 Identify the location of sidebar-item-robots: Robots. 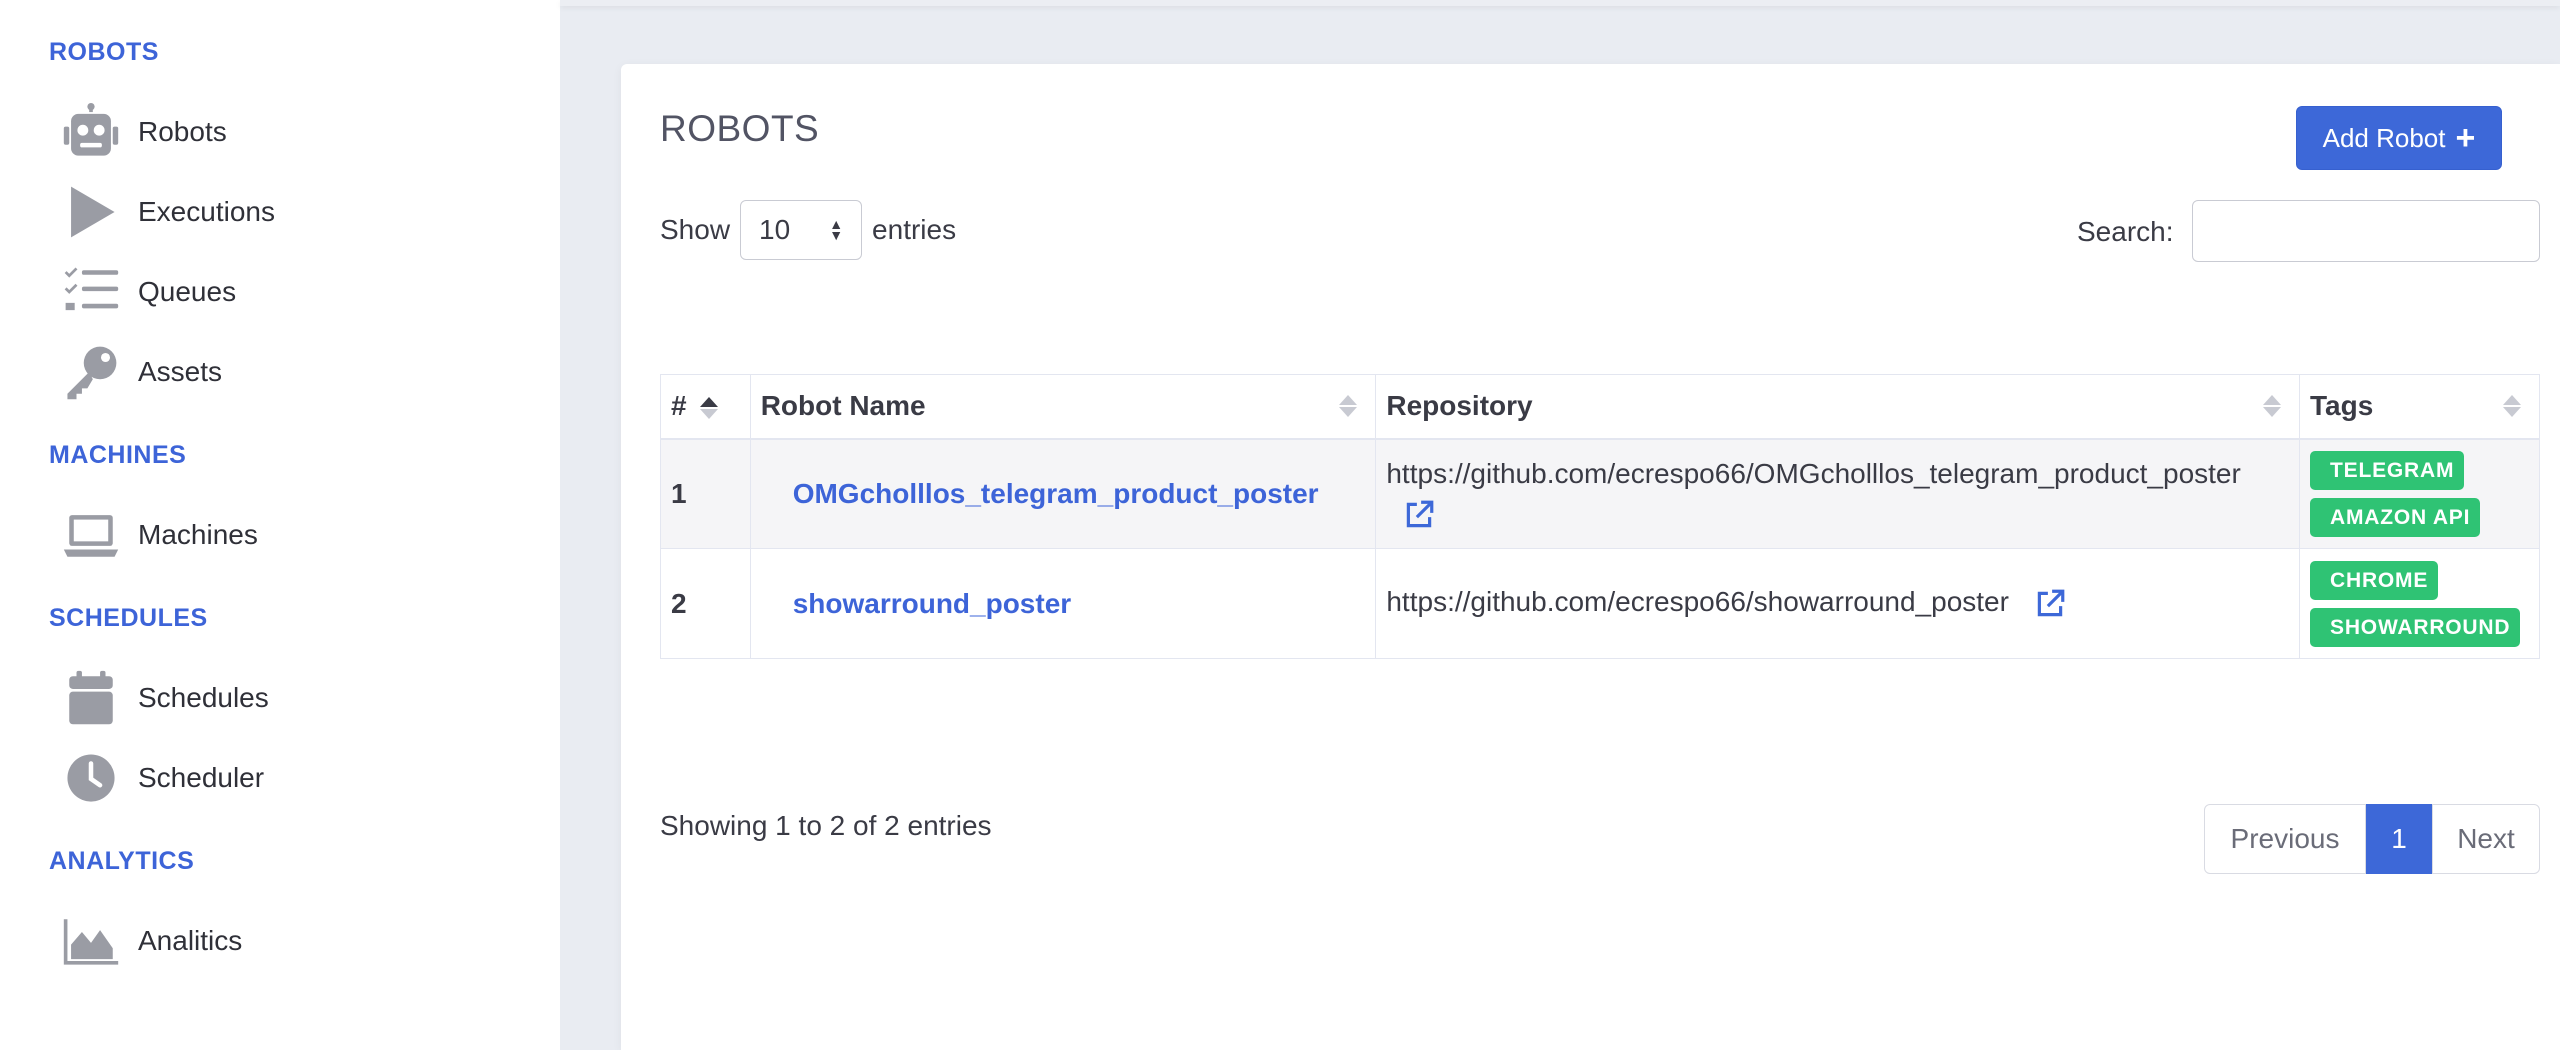
(290, 132).